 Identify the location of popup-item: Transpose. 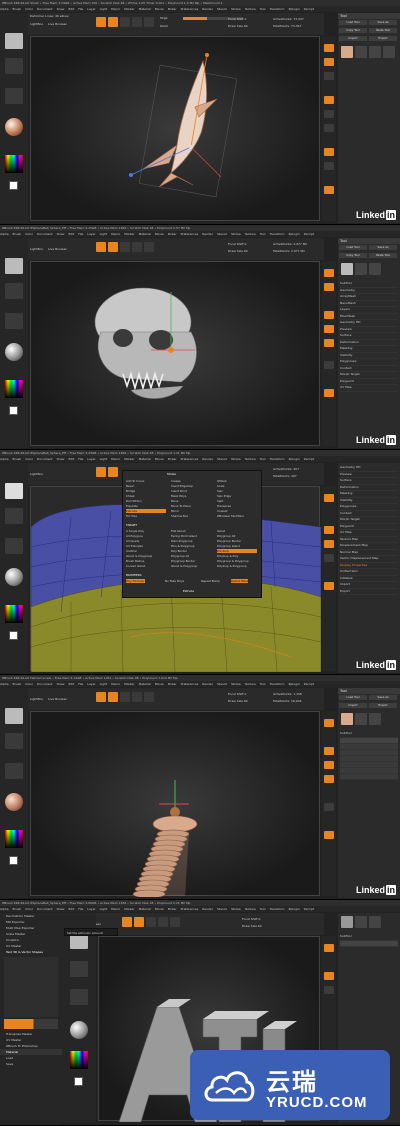
(224, 506).